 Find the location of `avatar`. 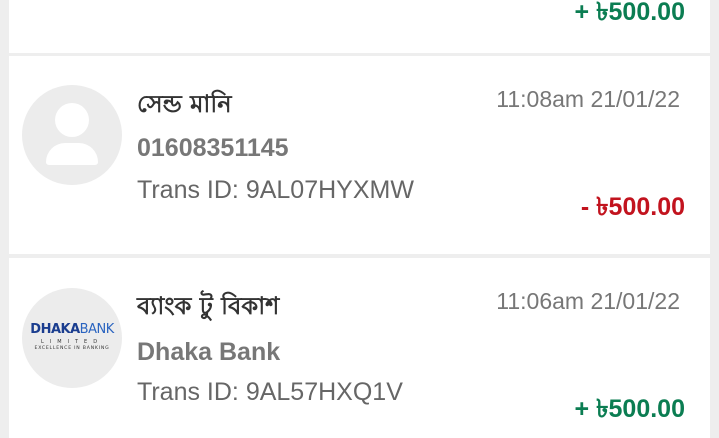

avatar is located at coordinates (72, 135).